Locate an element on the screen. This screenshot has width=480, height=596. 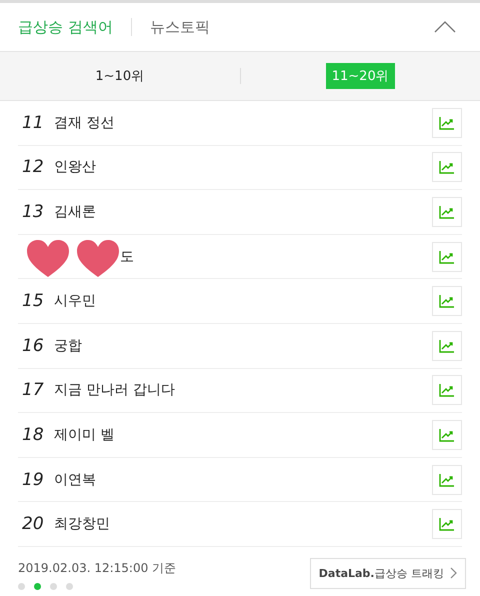
keyword-link: 도 is located at coordinates (127, 257).